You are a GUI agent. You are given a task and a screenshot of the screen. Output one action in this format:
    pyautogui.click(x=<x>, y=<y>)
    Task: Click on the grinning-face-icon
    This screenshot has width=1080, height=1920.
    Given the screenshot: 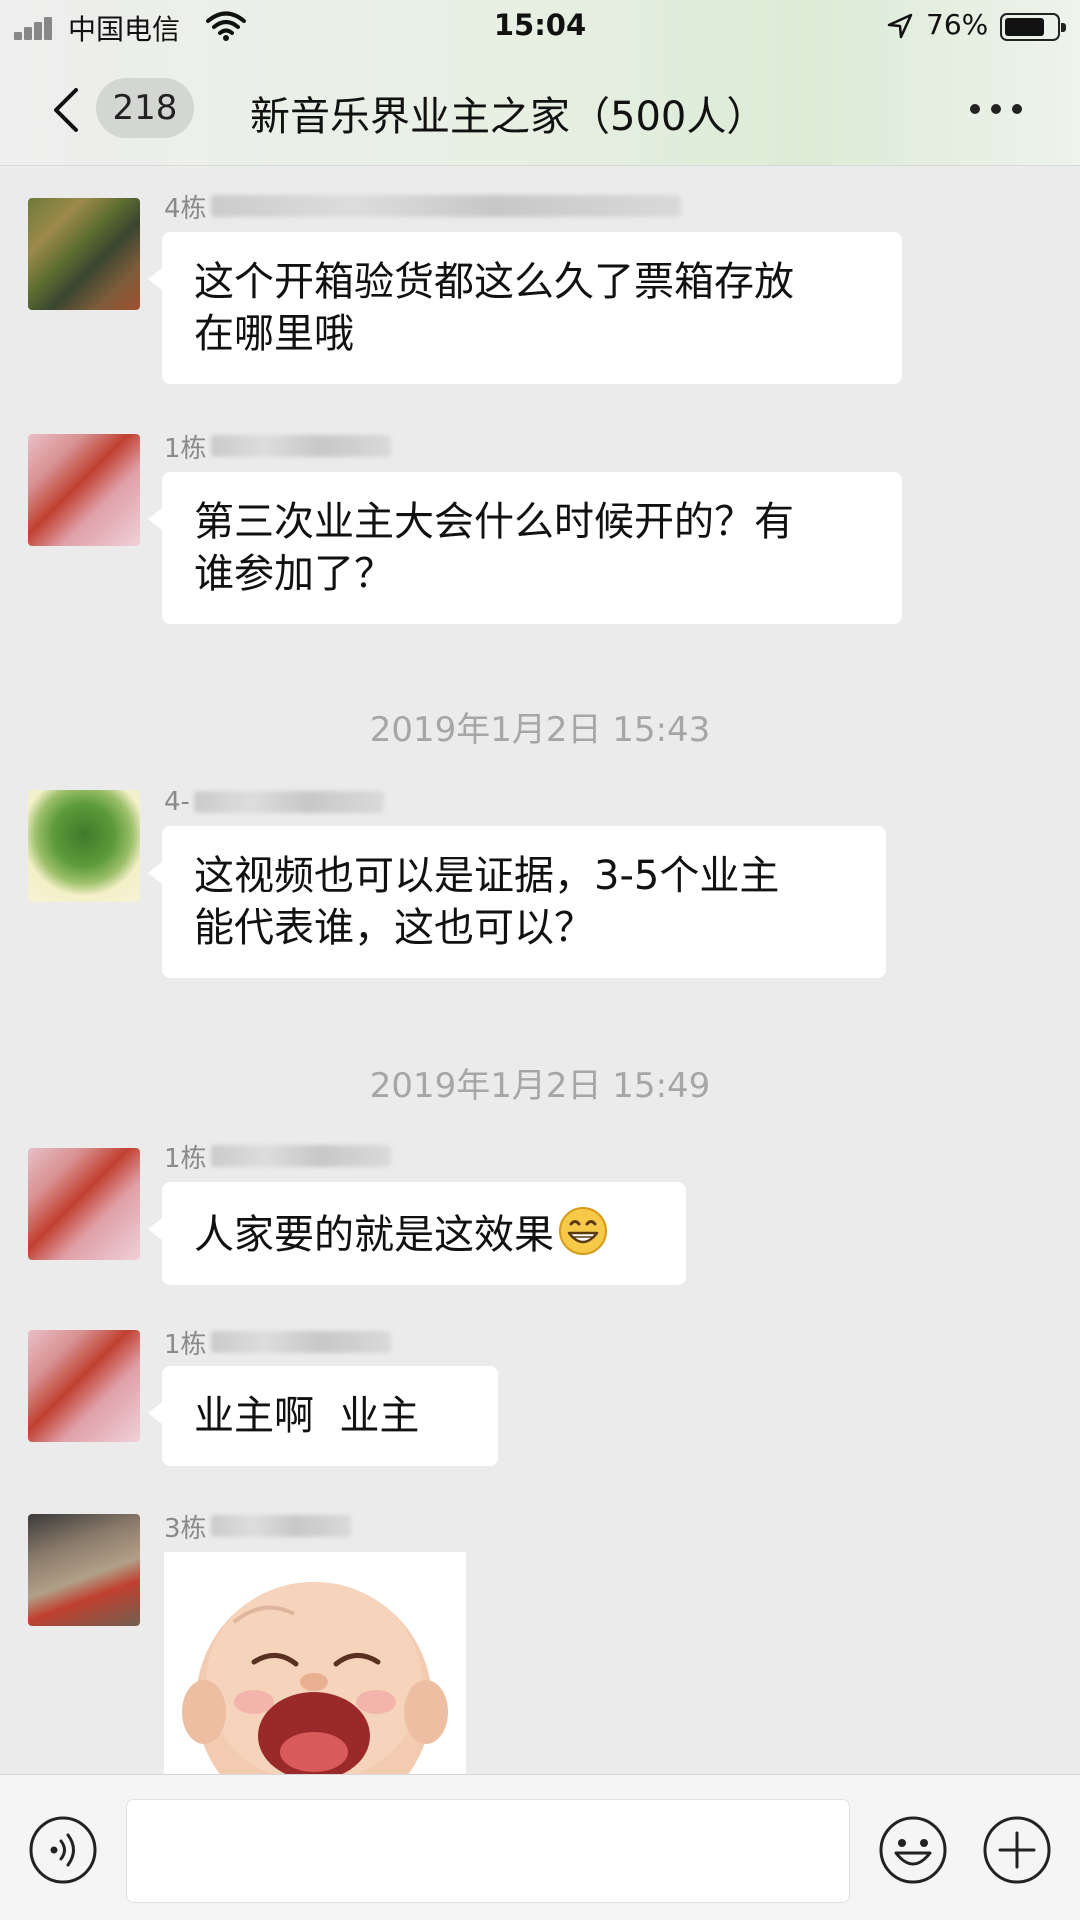 What is the action you would take?
    pyautogui.click(x=583, y=1231)
    